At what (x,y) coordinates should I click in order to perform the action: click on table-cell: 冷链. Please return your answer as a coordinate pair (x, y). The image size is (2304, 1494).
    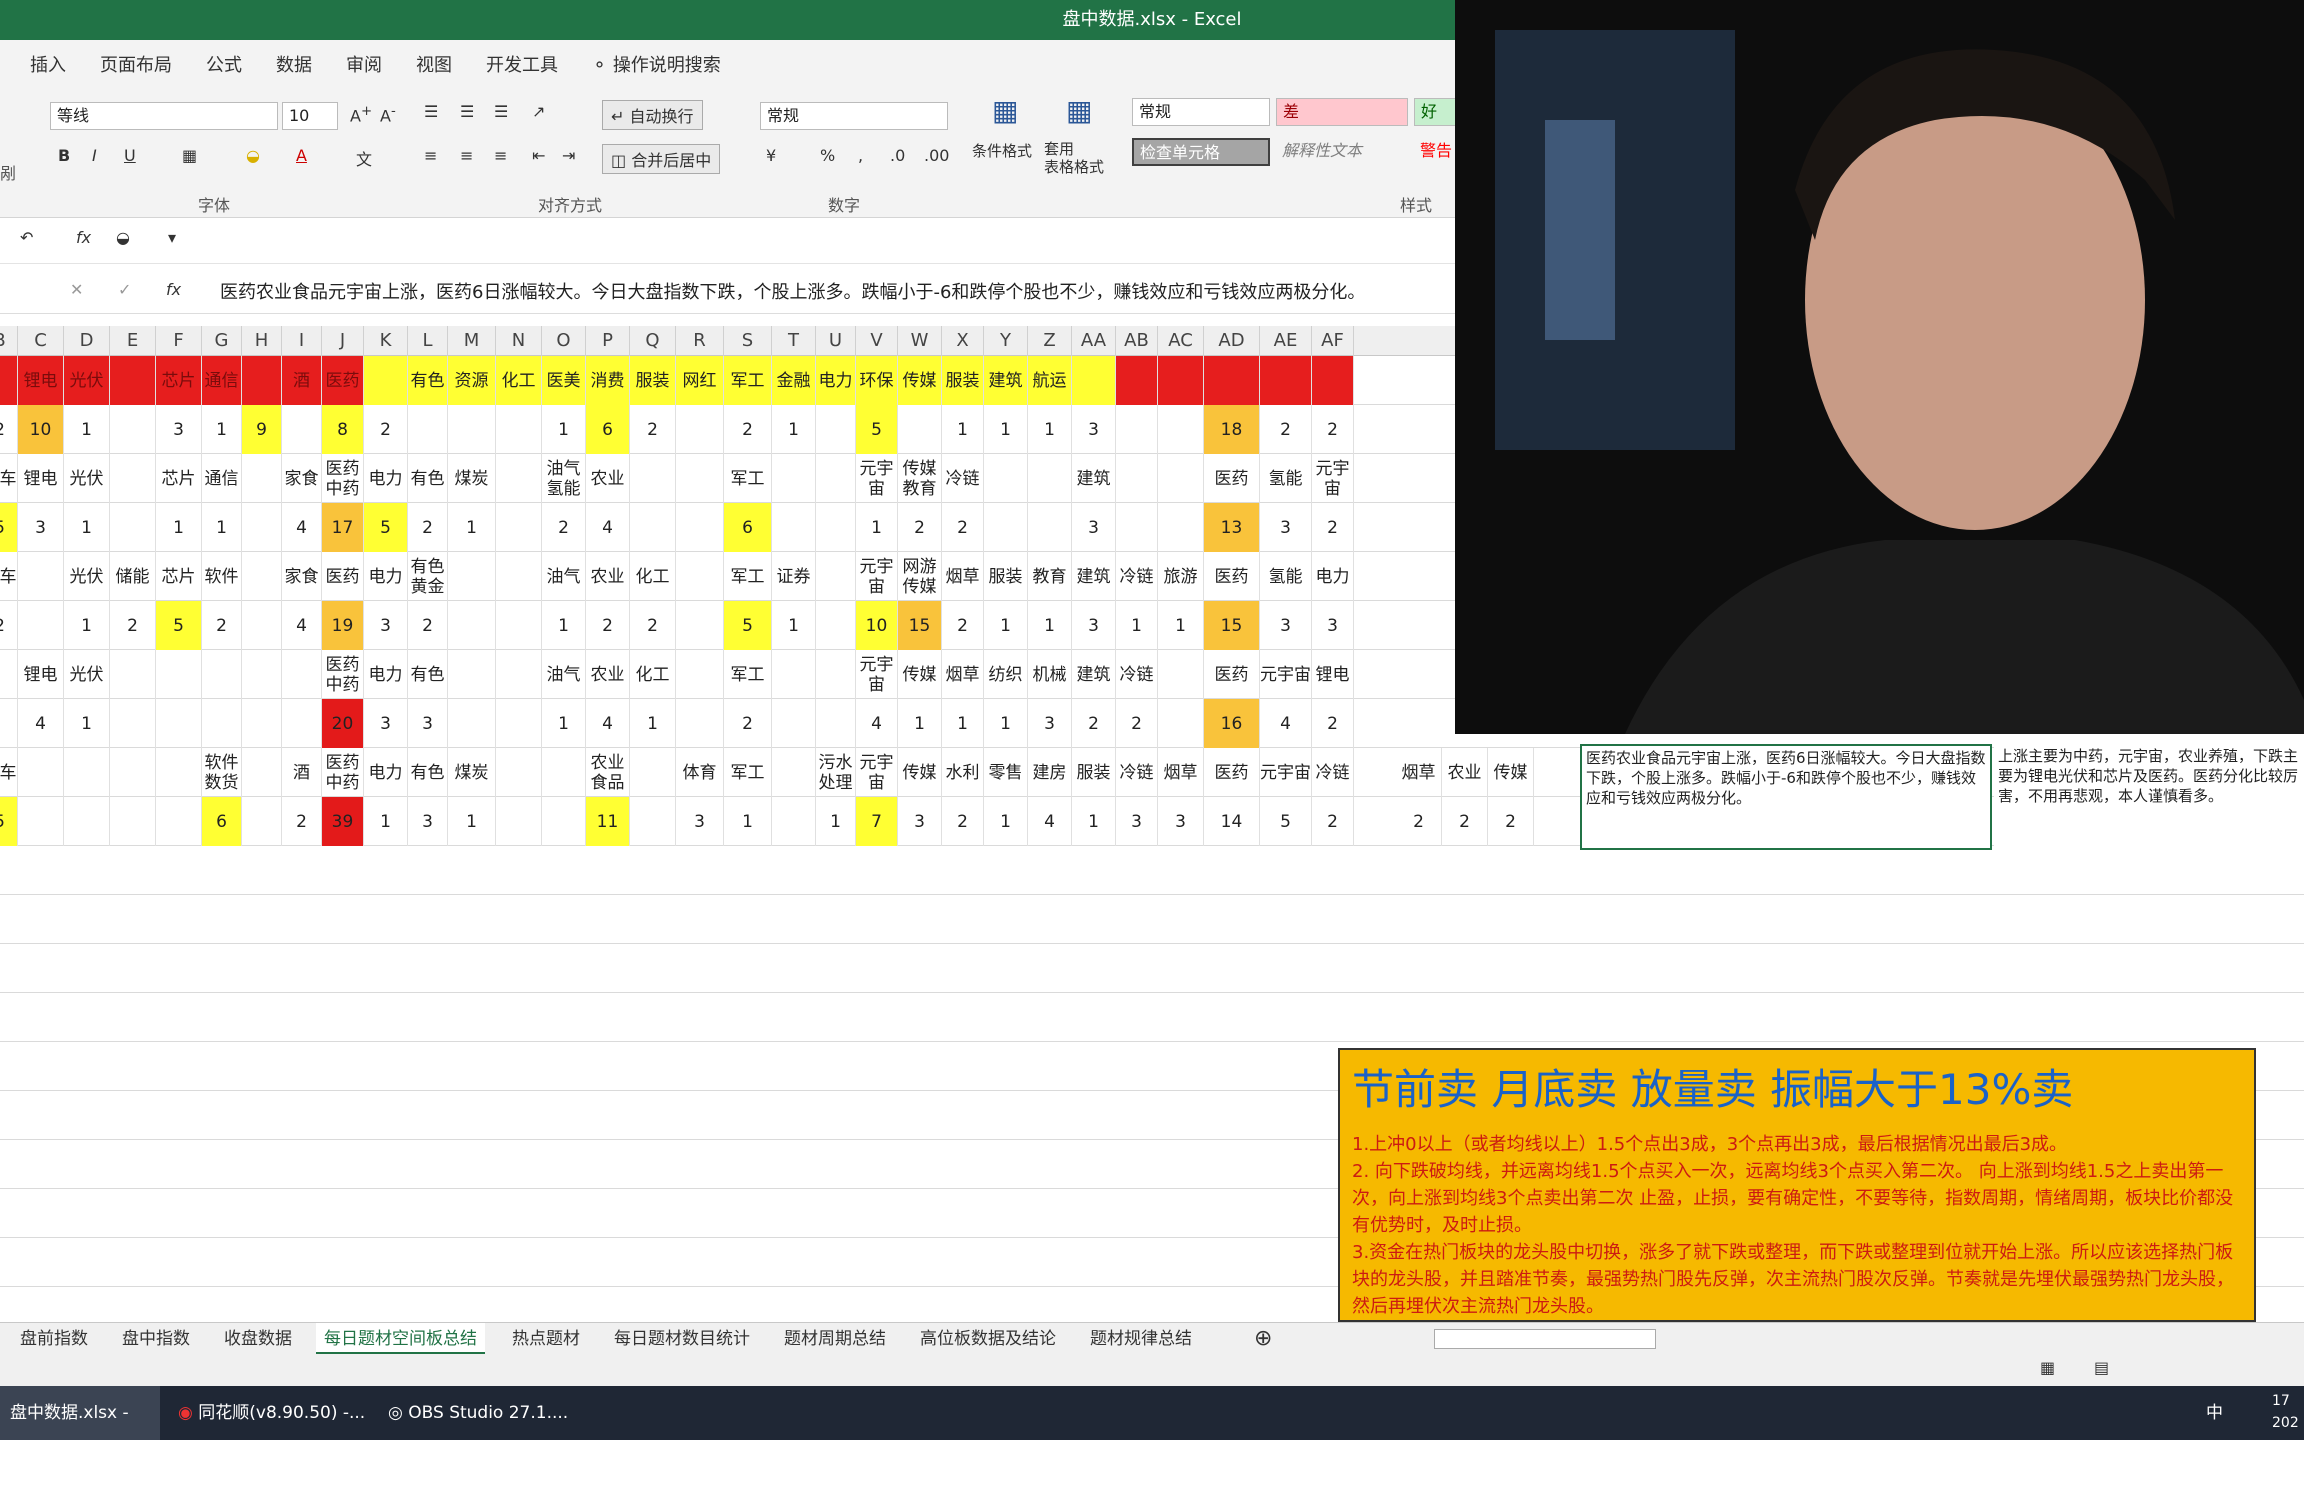
    Looking at the image, I should click on (1137, 674).